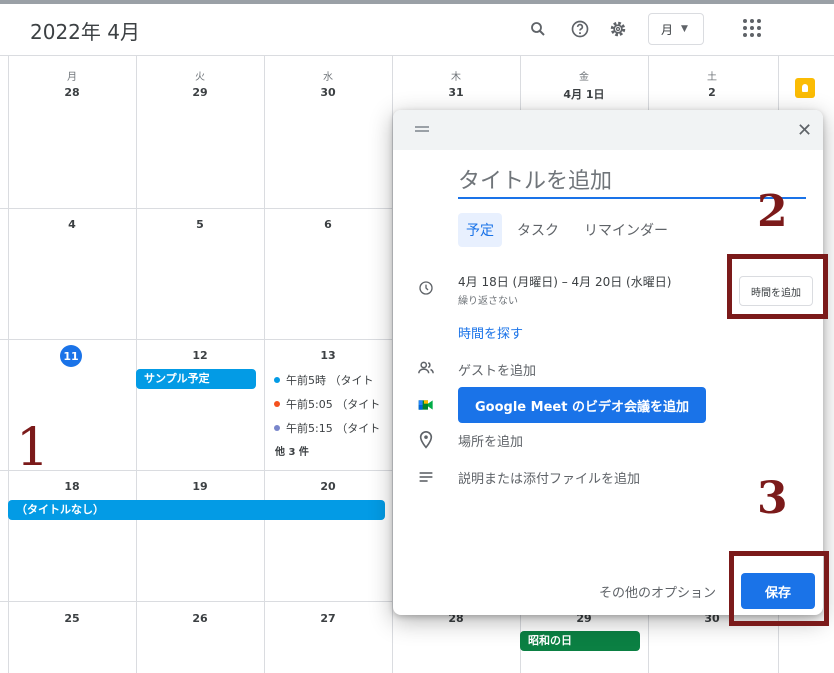  I want to click on event-item: 午前5時 （タイト, so click(324, 380).